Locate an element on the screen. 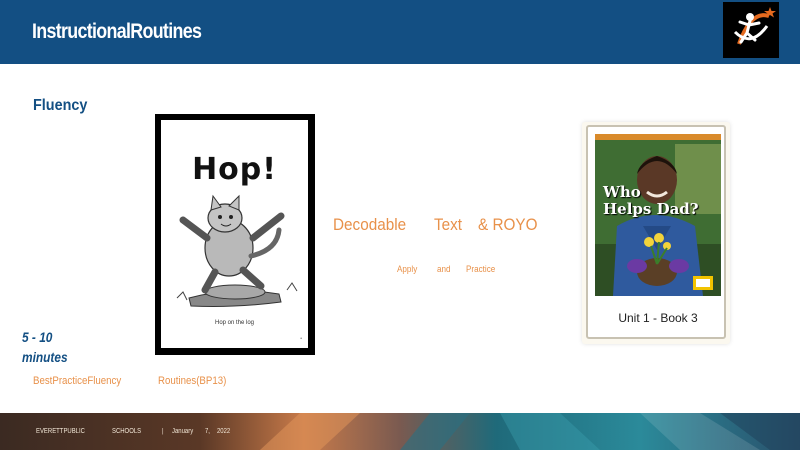 Image resolution: width=800 pixels, height=450 pixels. time-range: 5 - 10 is located at coordinates (37, 337).